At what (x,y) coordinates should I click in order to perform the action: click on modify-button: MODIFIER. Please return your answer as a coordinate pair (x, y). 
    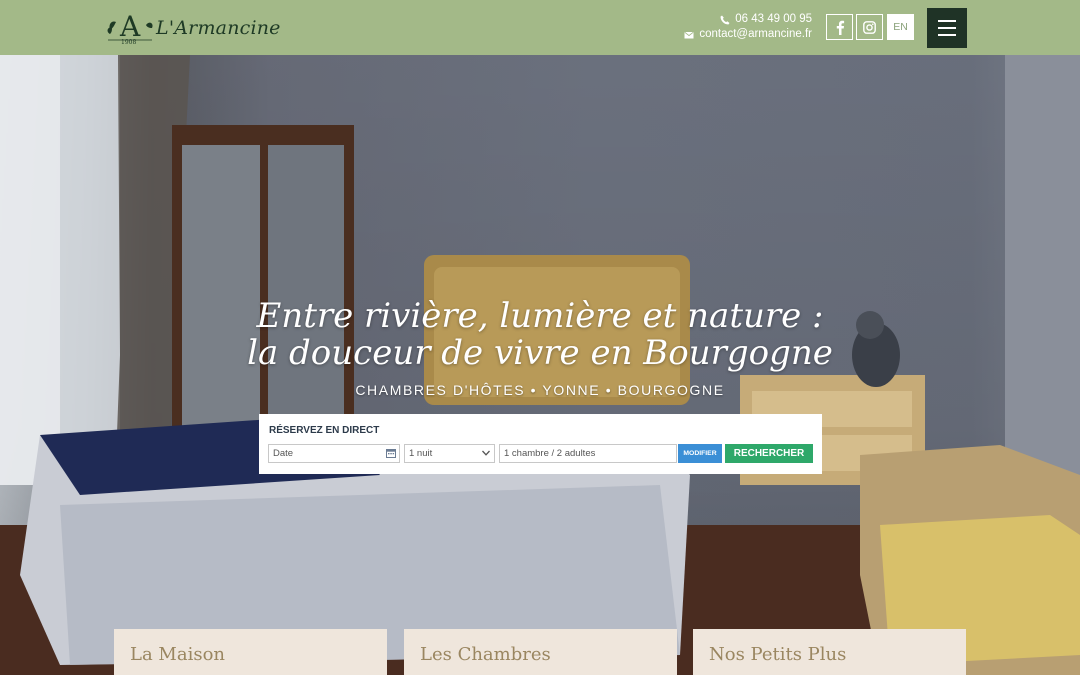
    Looking at the image, I should click on (700, 453).